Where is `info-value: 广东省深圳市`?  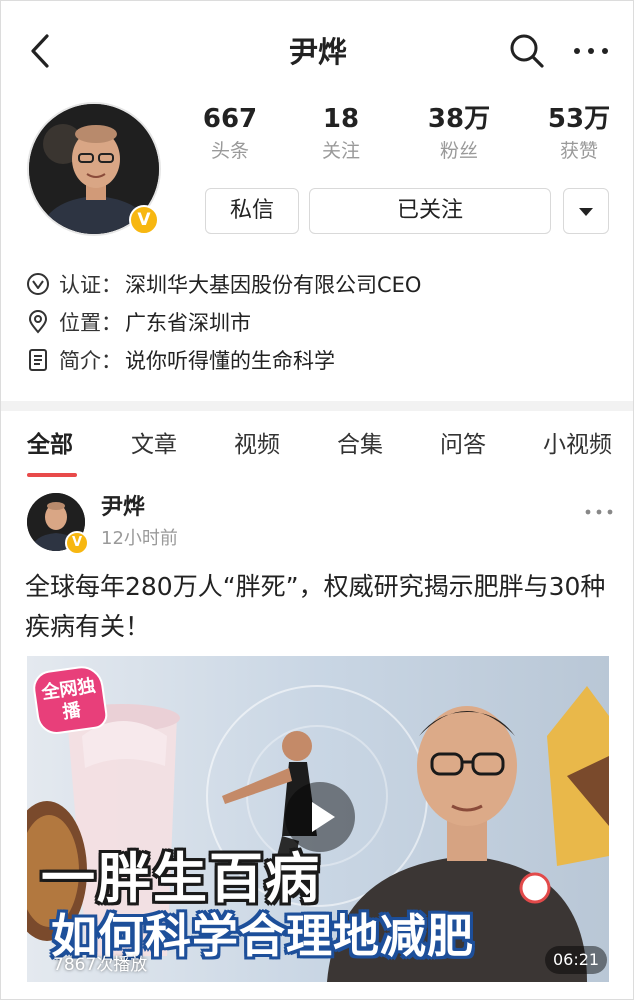
info-value: 广东省深圳市 is located at coordinates (188, 323).